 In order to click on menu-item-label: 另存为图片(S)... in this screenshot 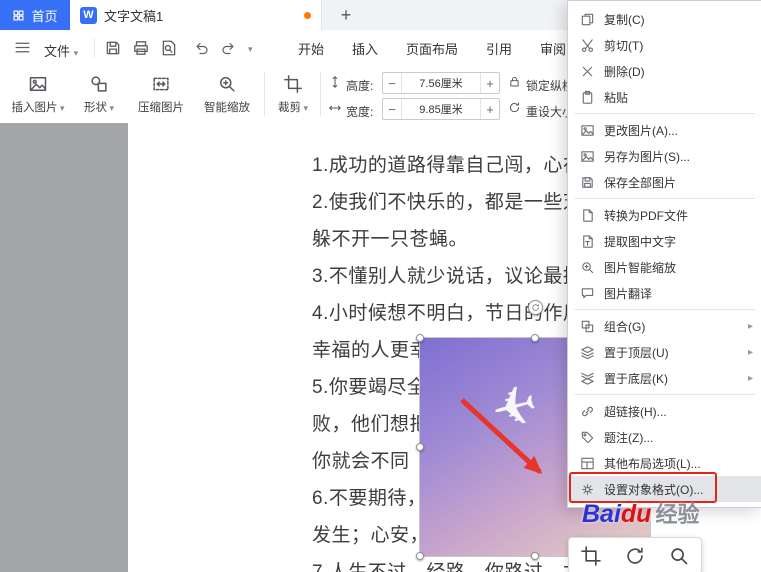, I will do `click(647, 156)`.